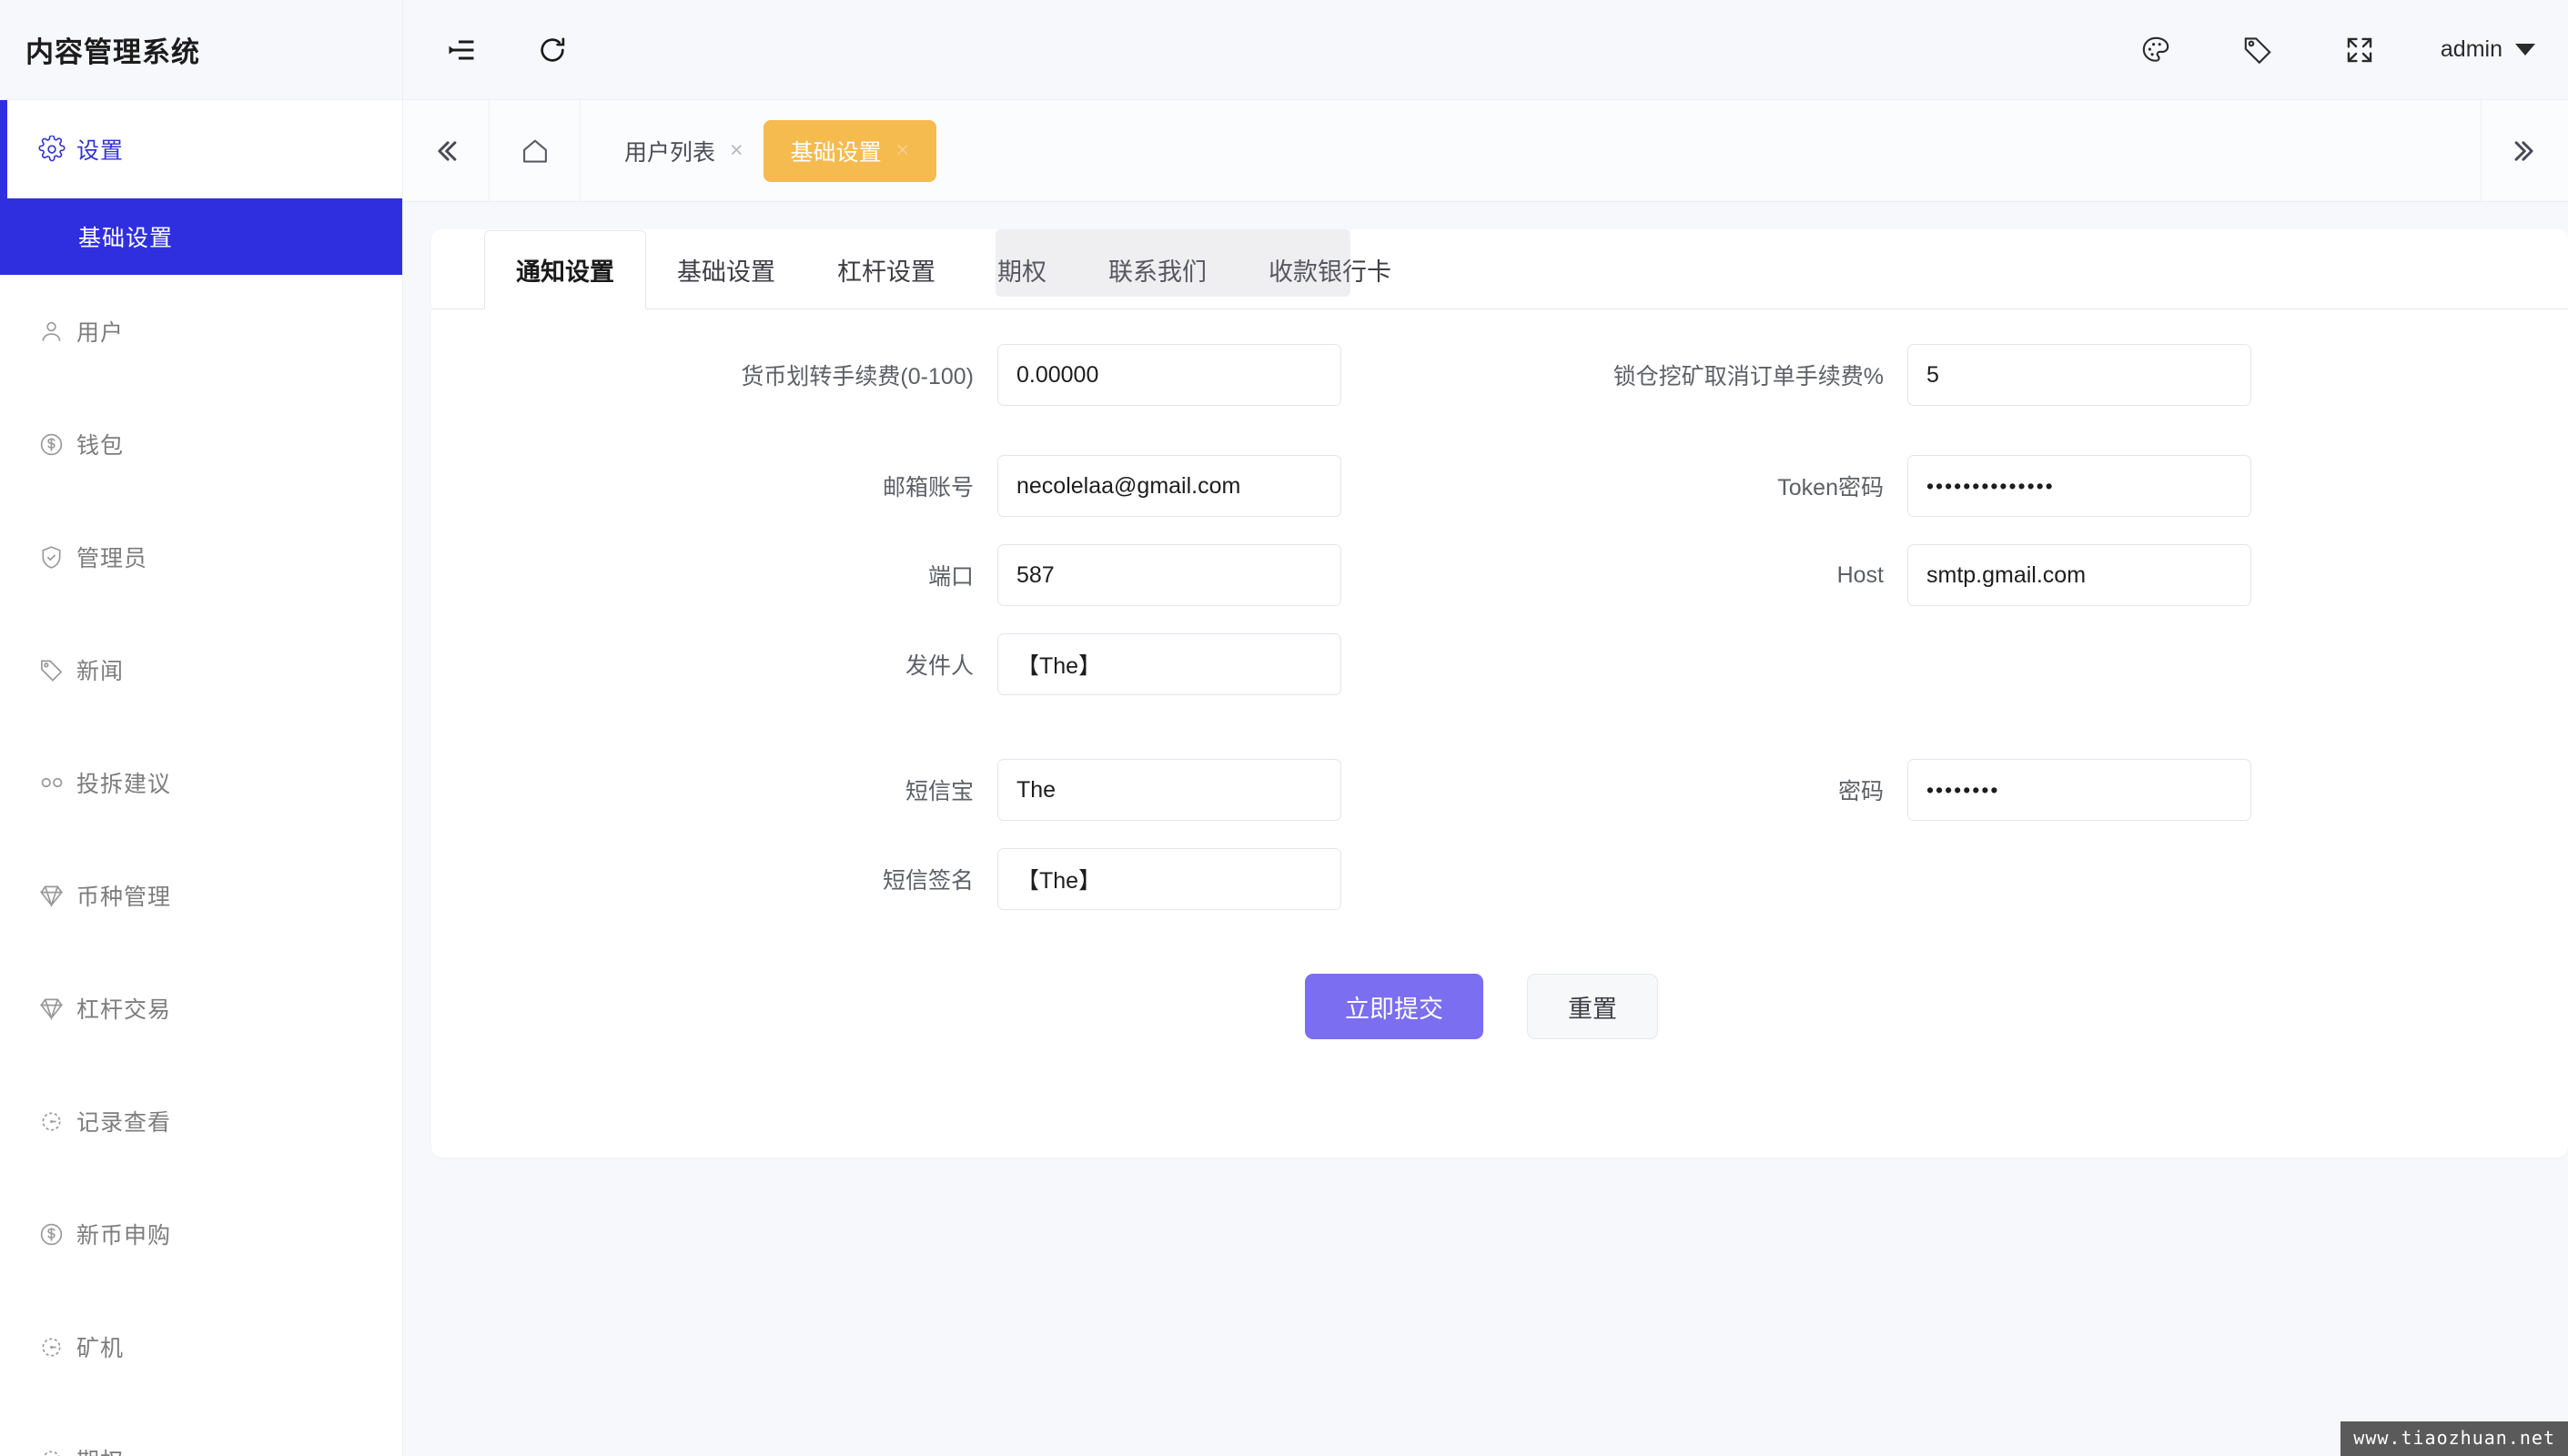  I want to click on sidebar-item-options: 期权, so click(201, 1430).